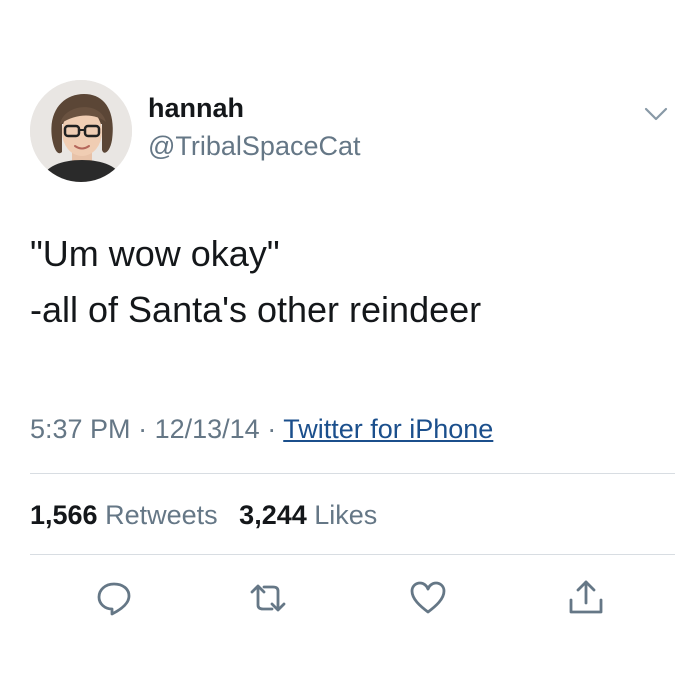  I want to click on avatar, so click(81, 131).